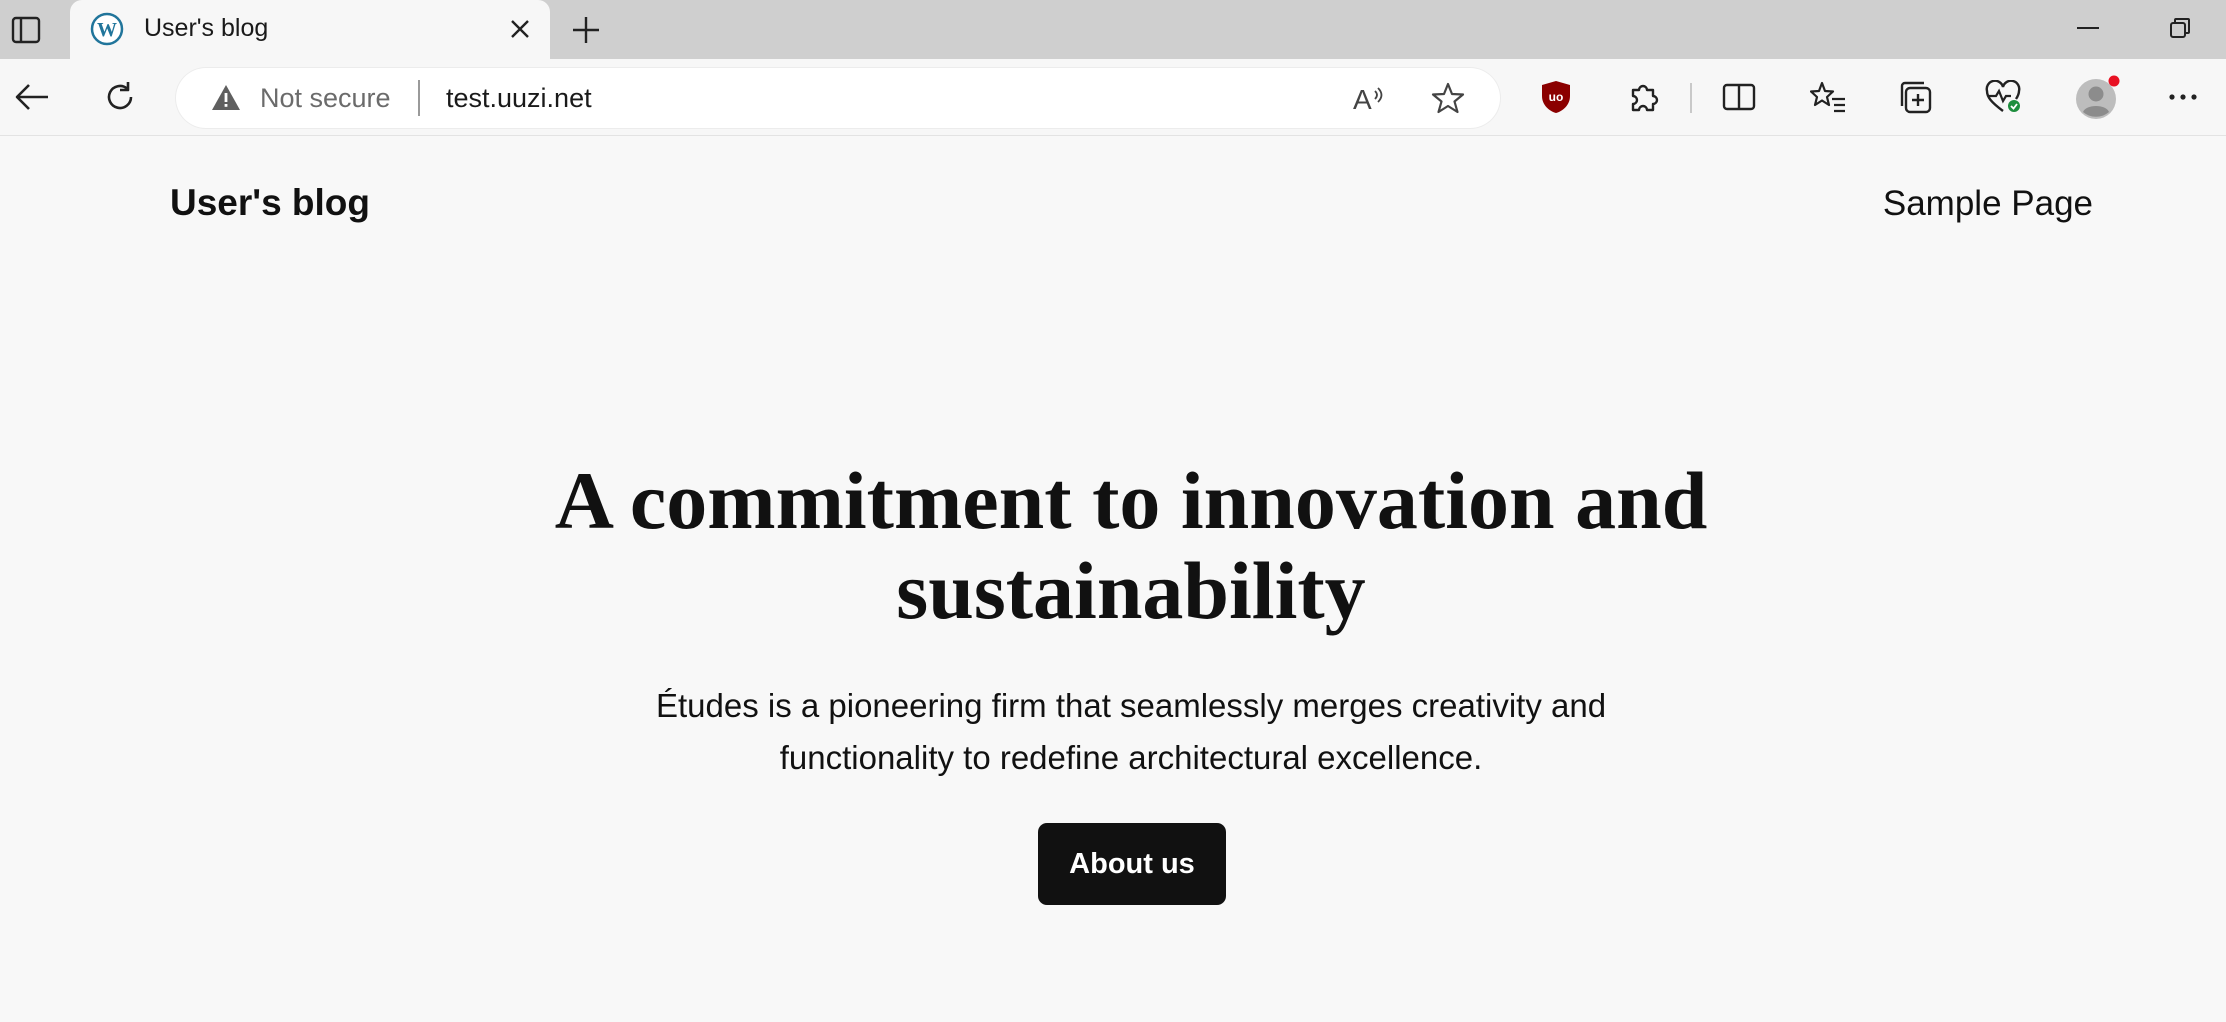  I want to click on about-us-button: About us, so click(1132, 864).